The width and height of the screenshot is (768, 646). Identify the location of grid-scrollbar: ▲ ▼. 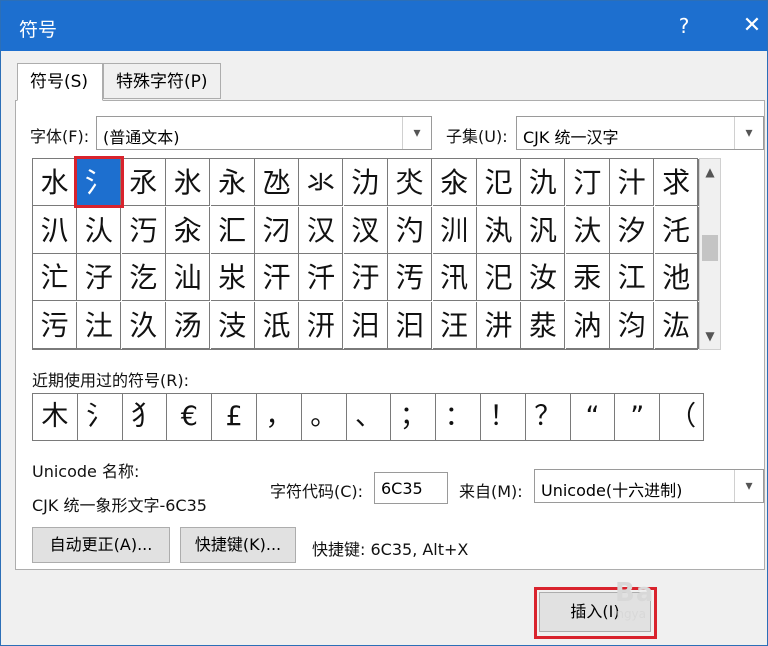
(710, 254).